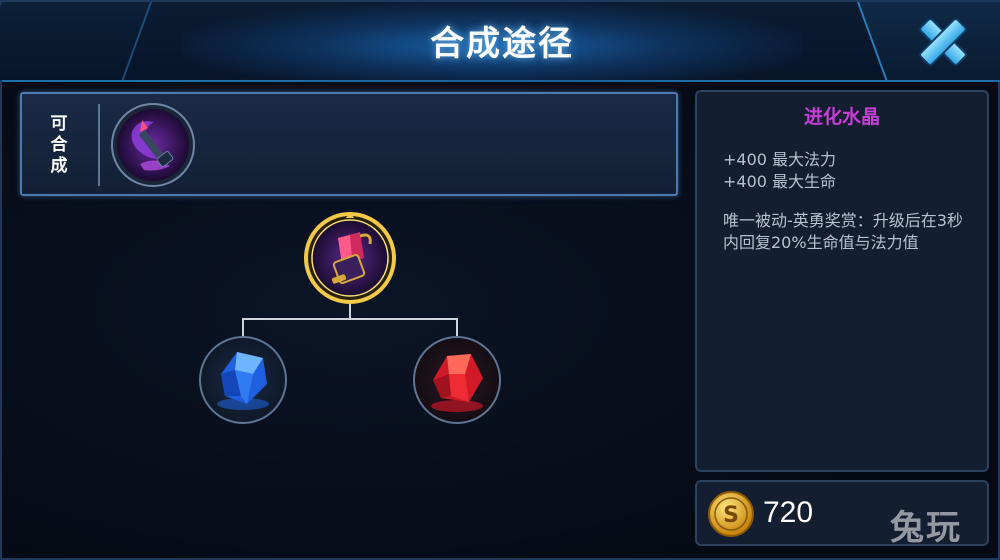 The width and height of the screenshot is (1000, 560). I want to click on close-button, so click(943, 42).